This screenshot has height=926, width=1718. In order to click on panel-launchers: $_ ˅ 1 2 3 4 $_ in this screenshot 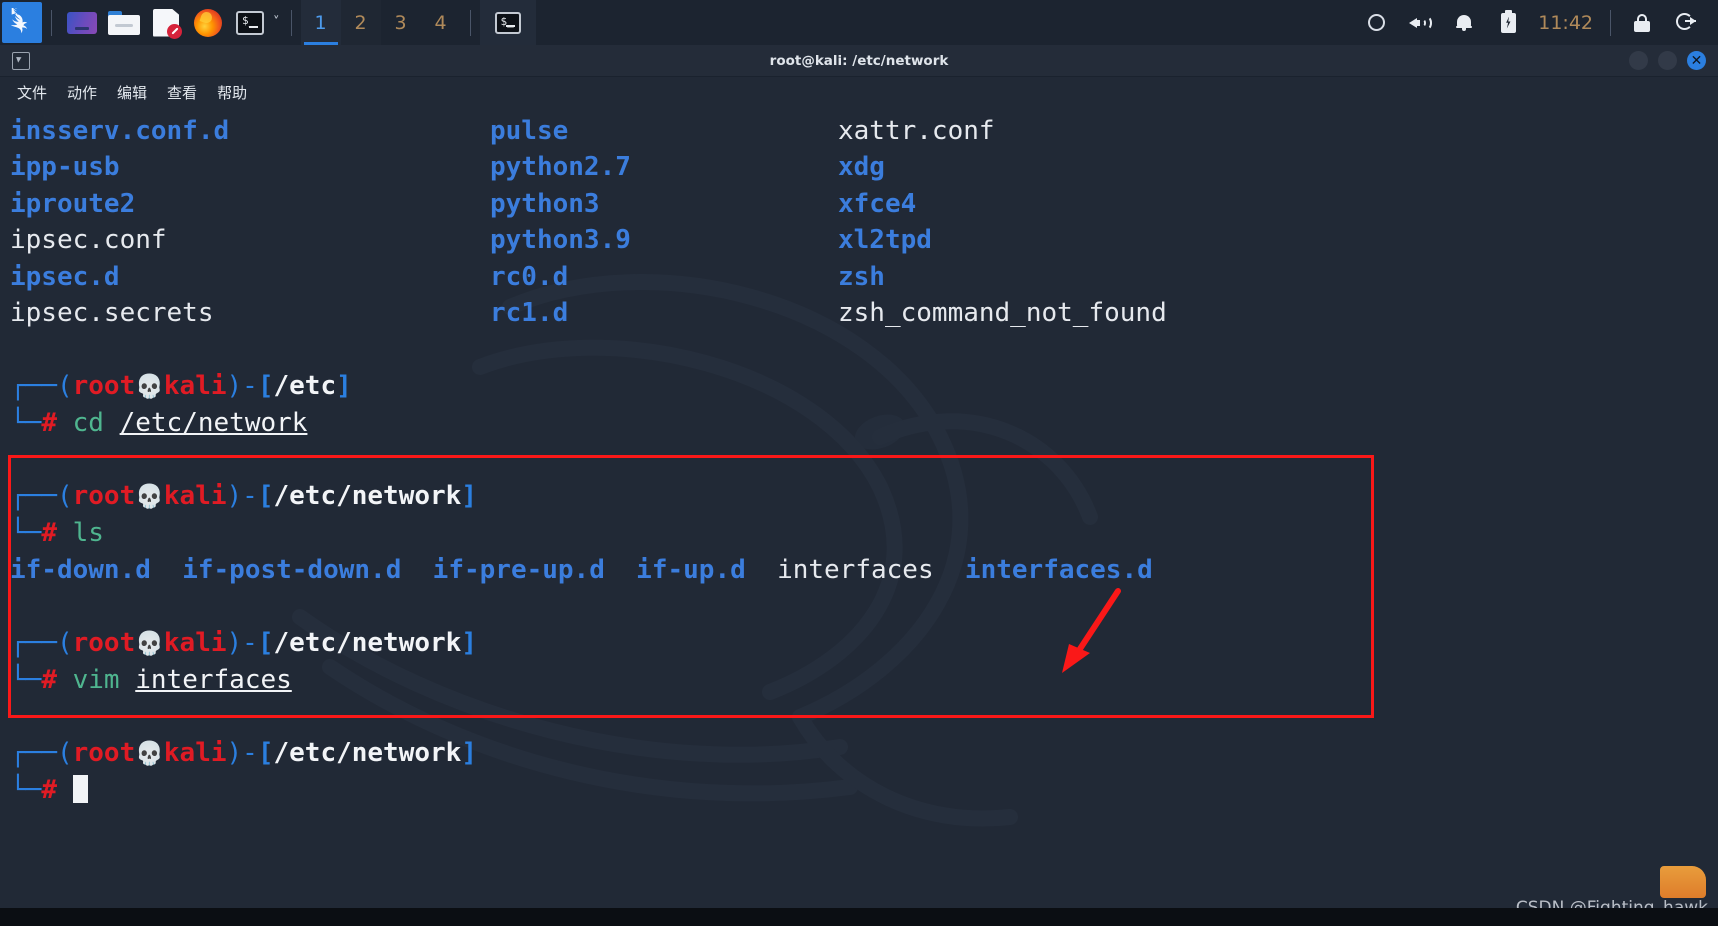, I will do `click(268, 22)`.